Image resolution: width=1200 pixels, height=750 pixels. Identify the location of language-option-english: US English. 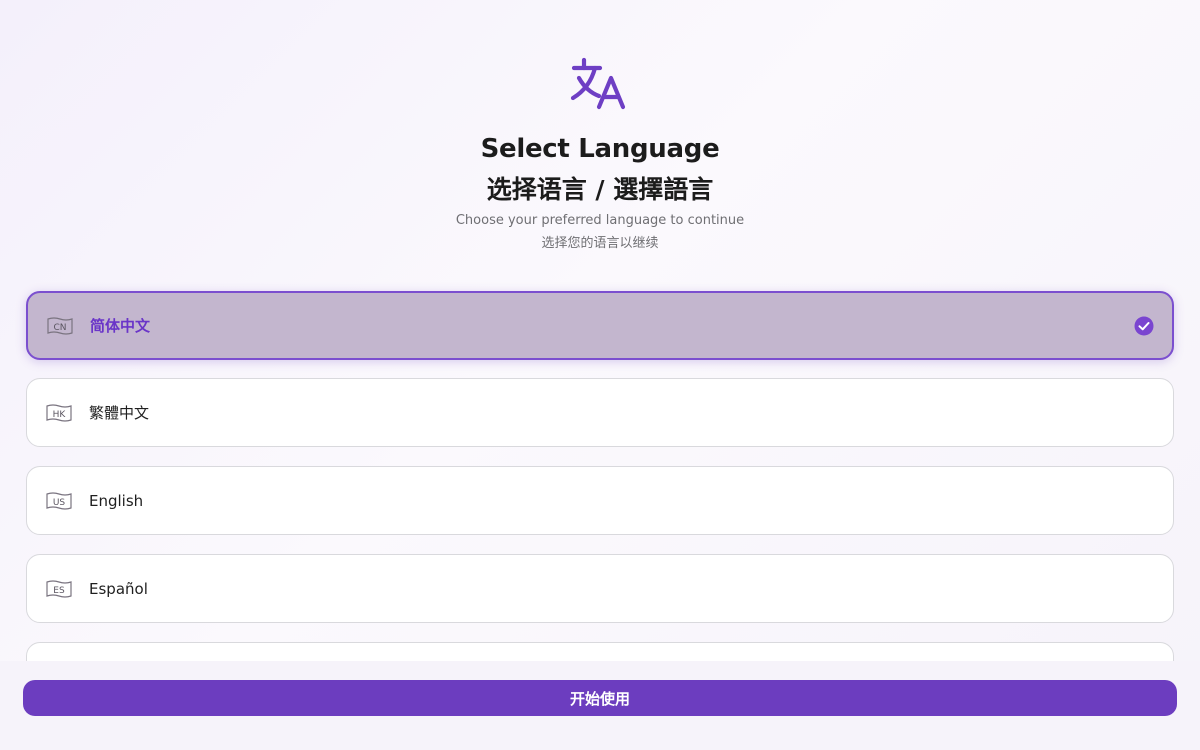
(600, 500).